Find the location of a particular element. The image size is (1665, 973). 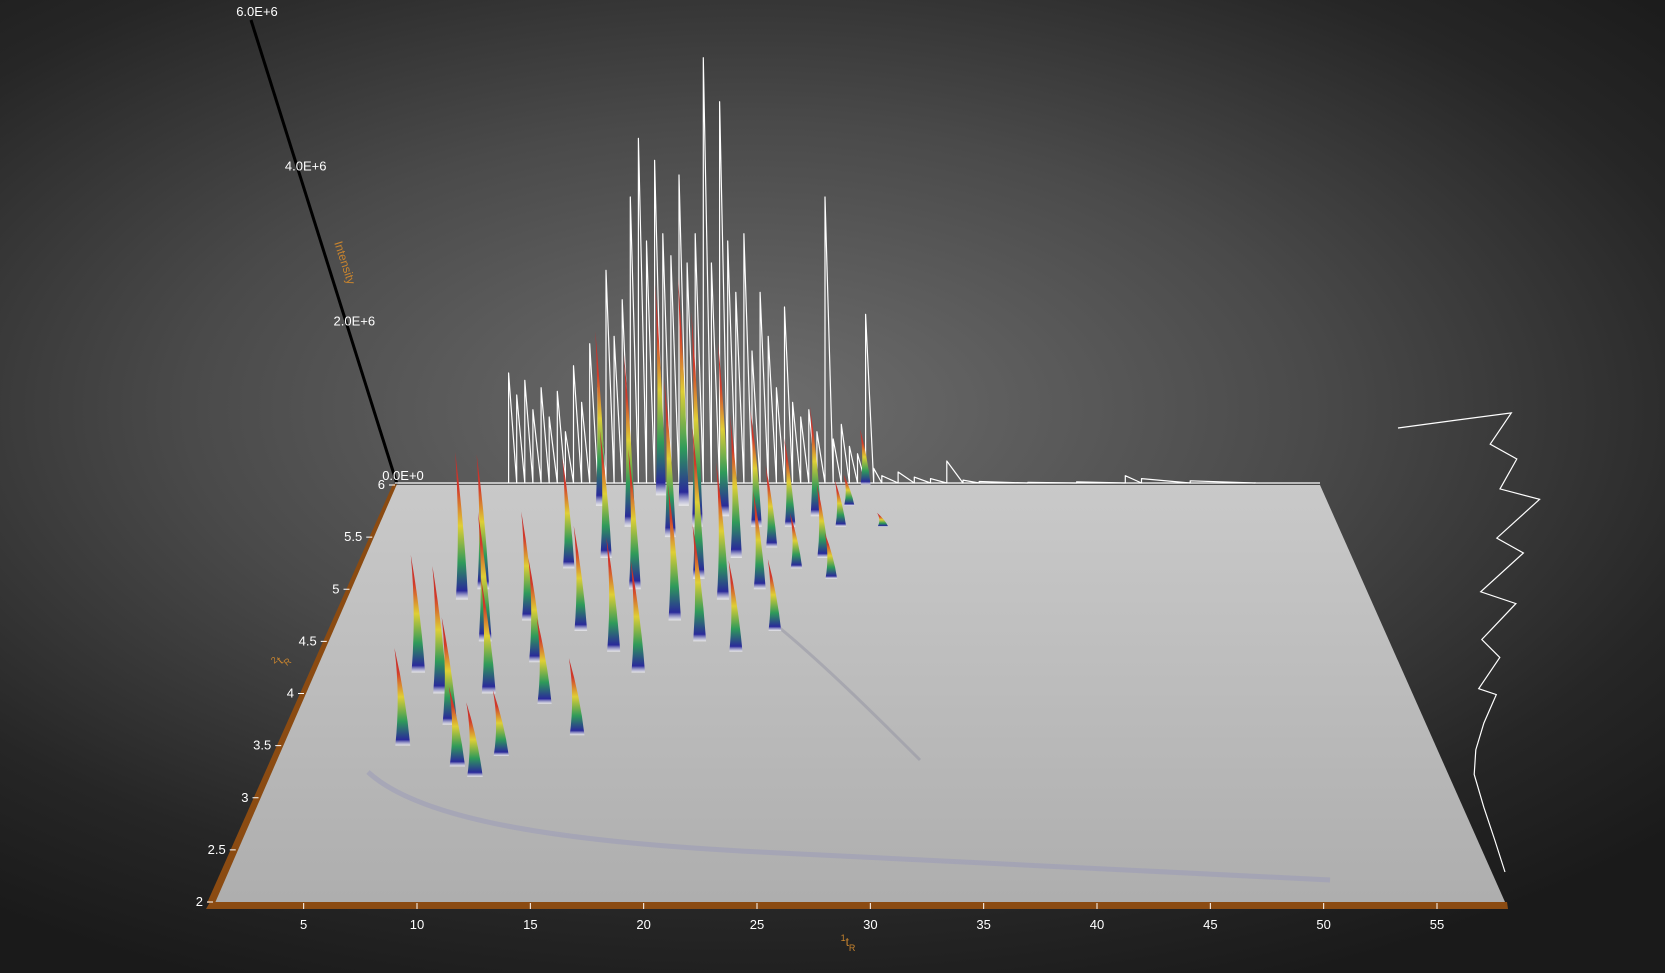

z-axis-ticks: 0.0E+0 2.0E+6 4.0E+6 6.0E+6 is located at coordinates (330, 243).